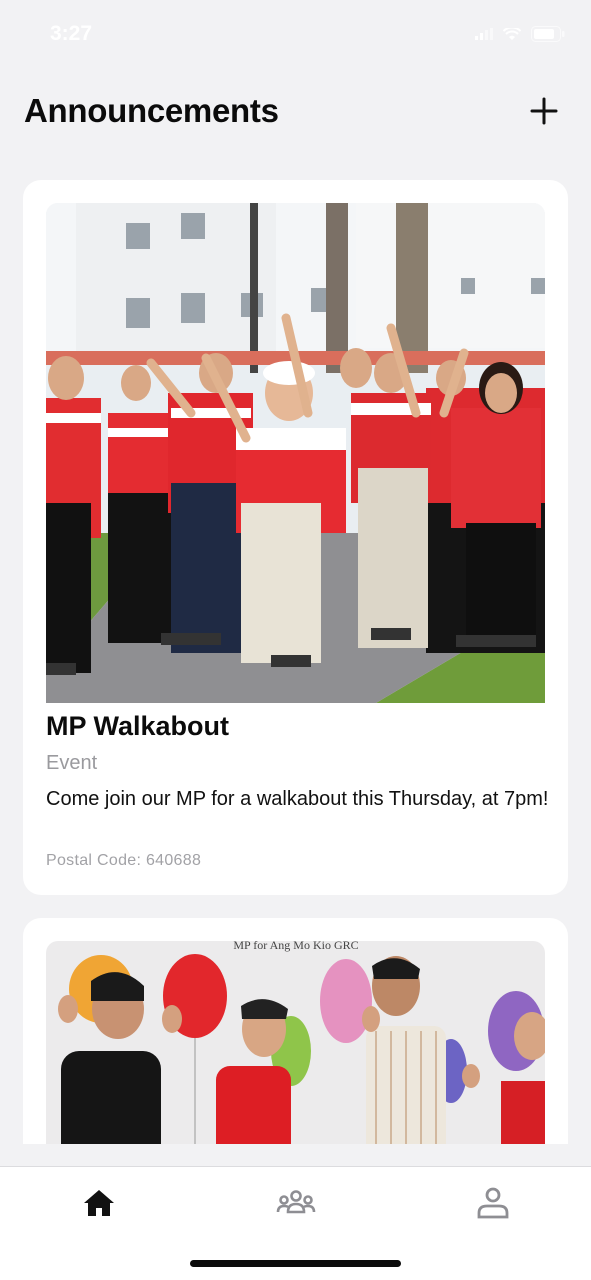  I want to click on tab-home, so click(99, 1203).